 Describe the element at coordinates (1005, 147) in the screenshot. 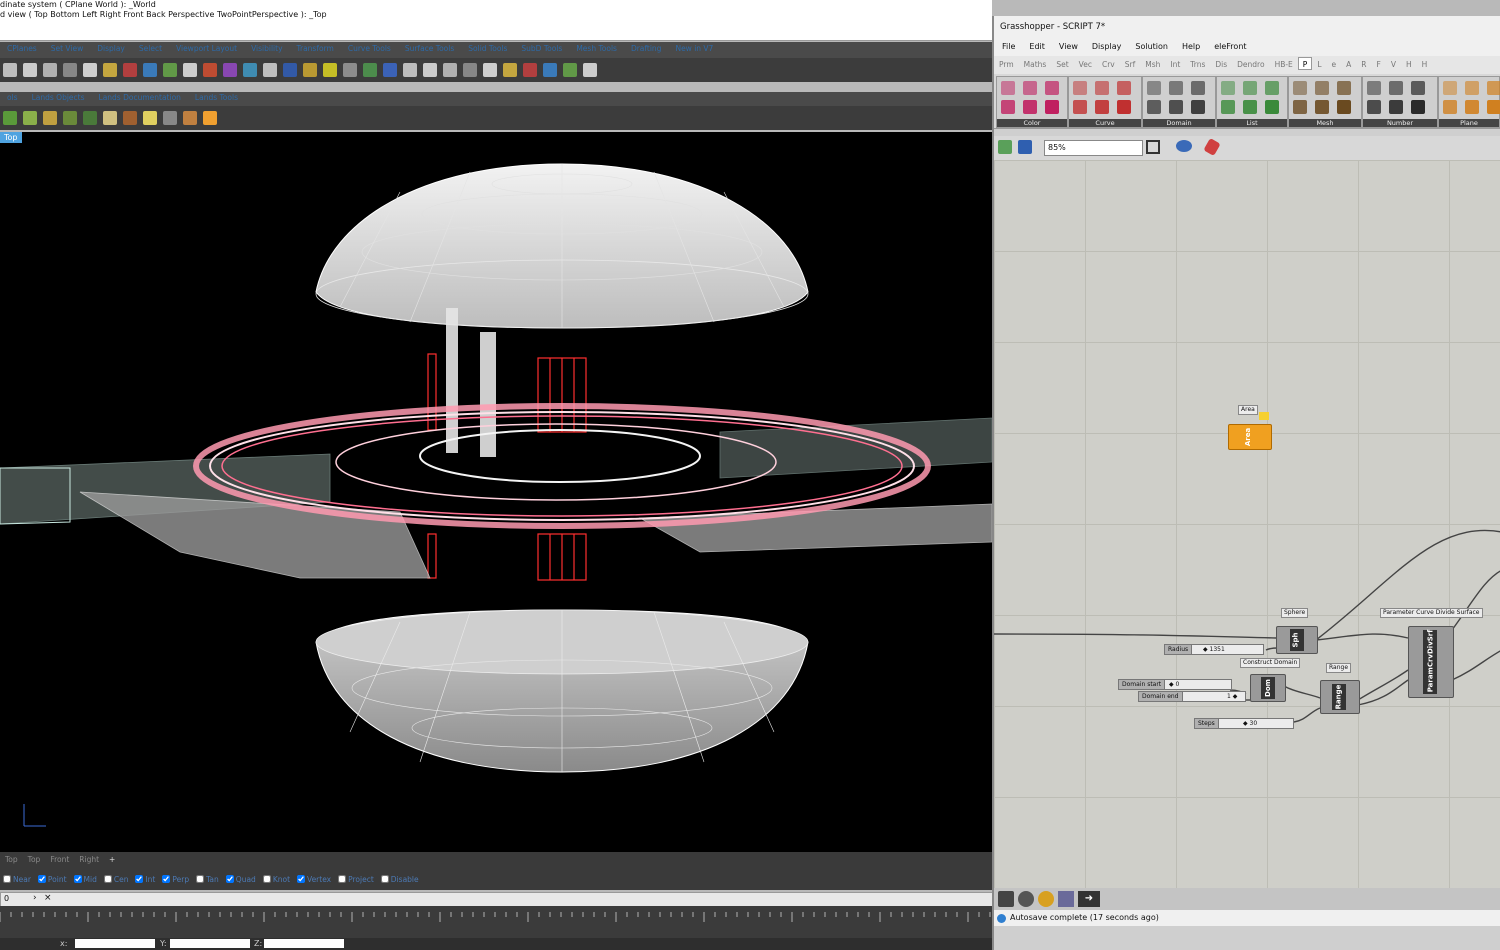

I see `open-file-icon` at that location.